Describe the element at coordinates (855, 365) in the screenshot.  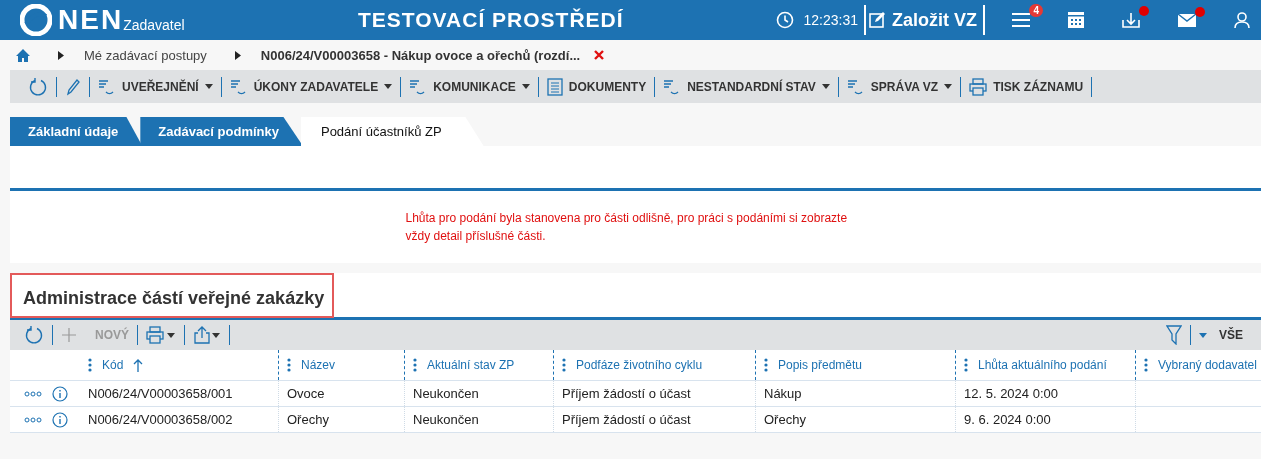
I see `column-header: Popis předmětu` at that location.